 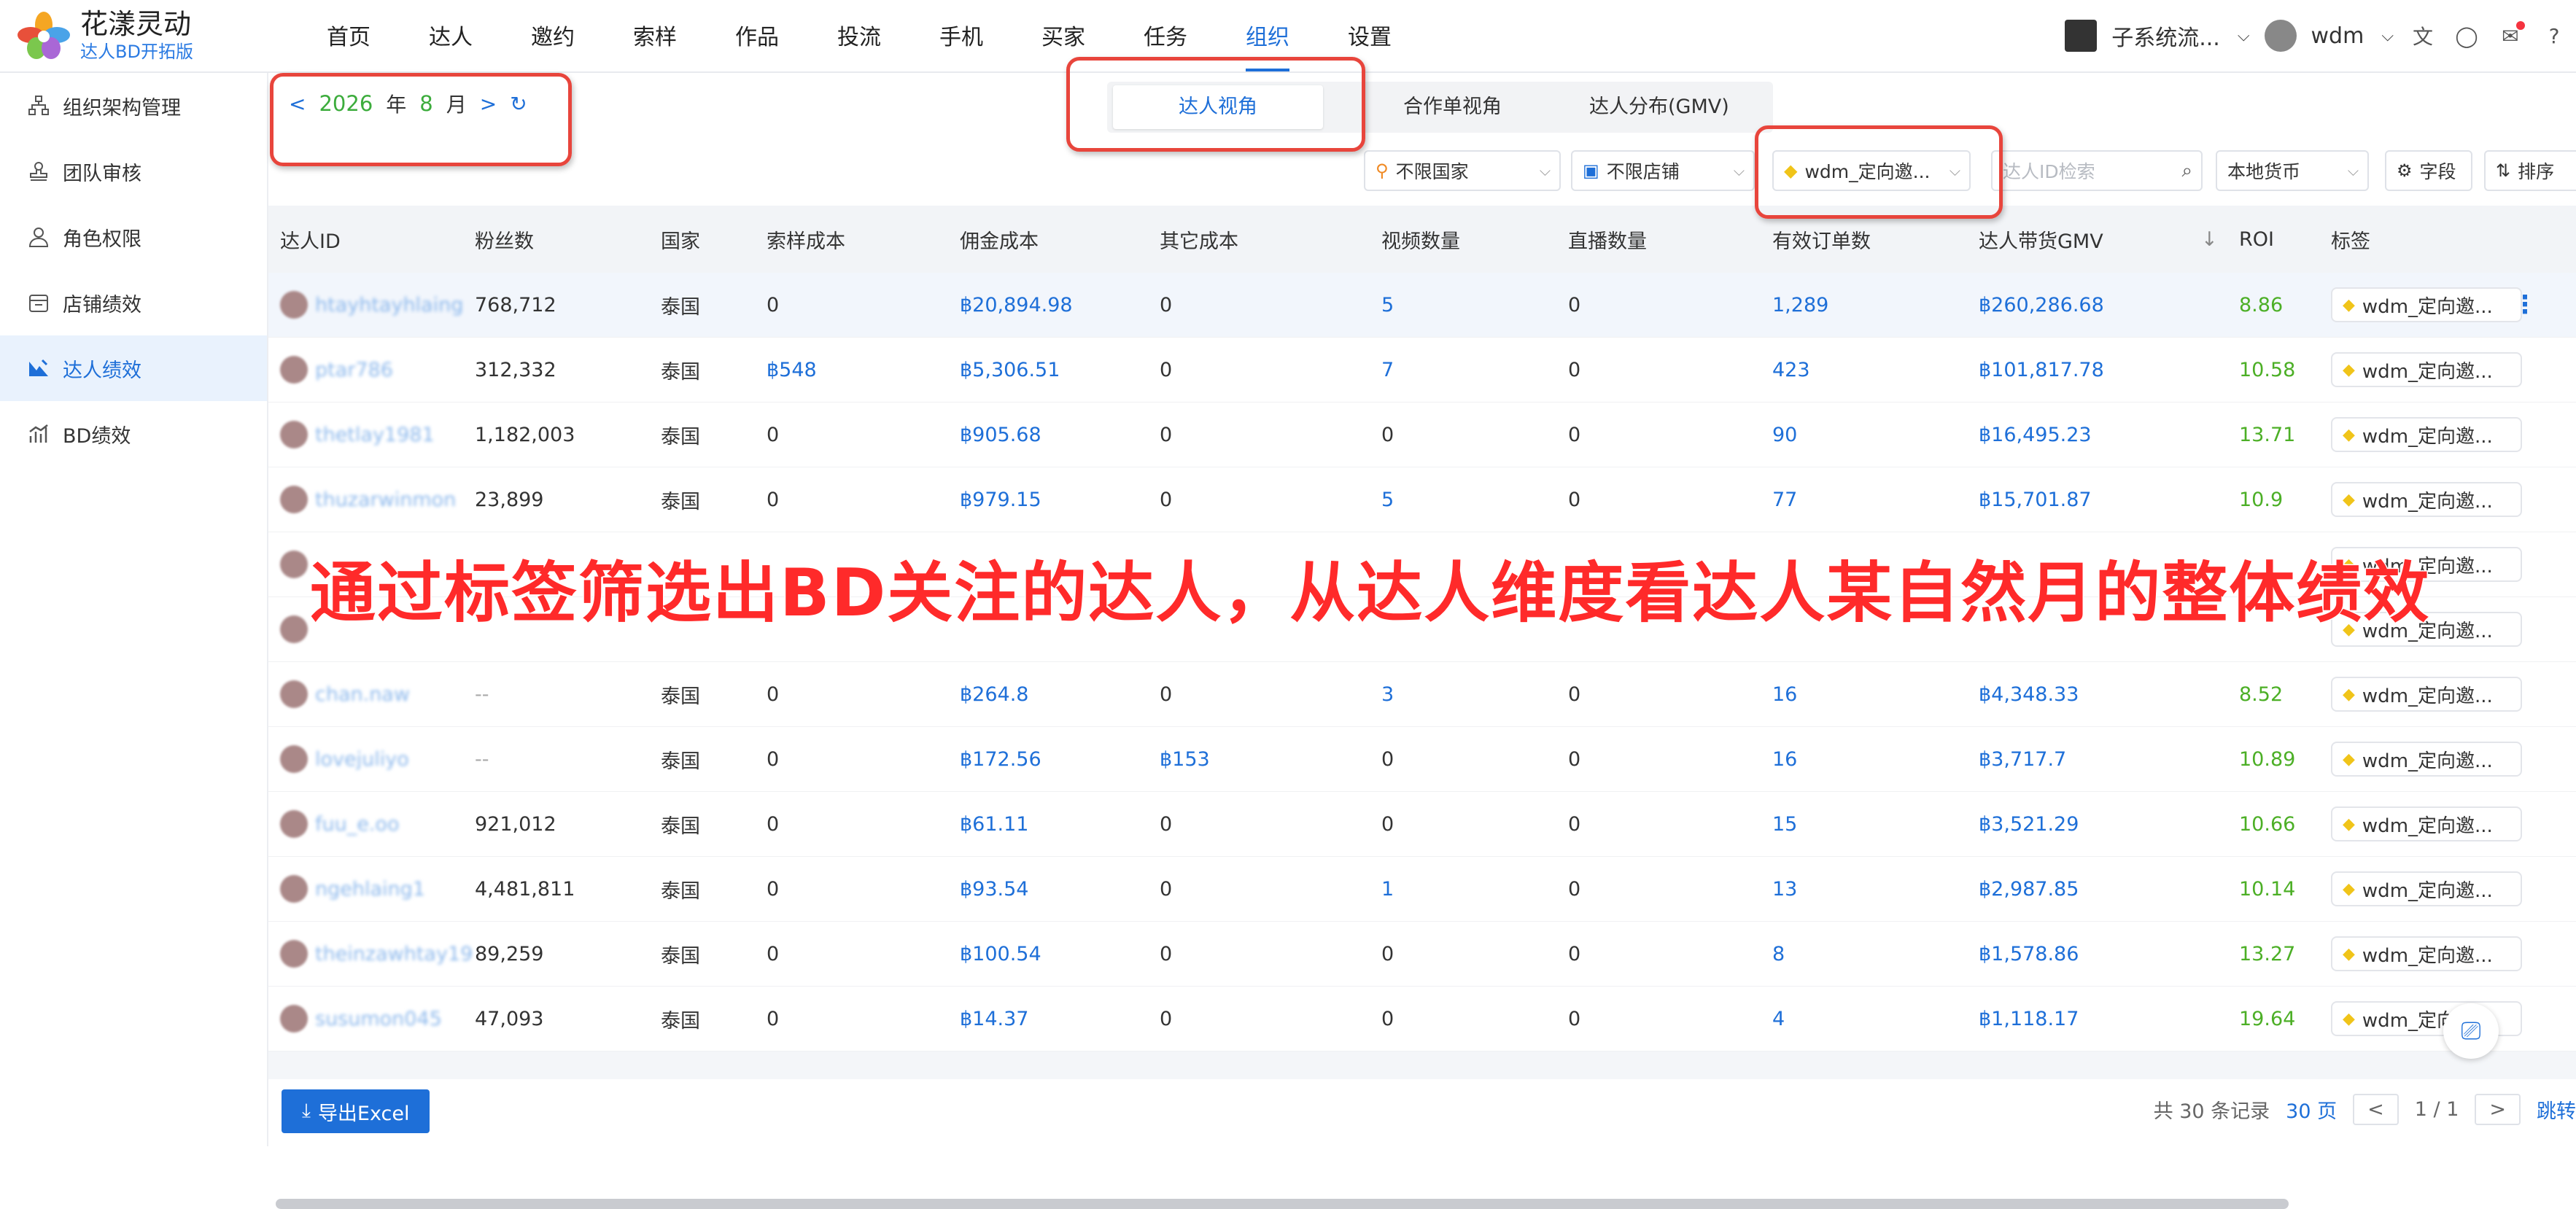 I want to click on col-header: ROI, so click(x=2257, y=239).